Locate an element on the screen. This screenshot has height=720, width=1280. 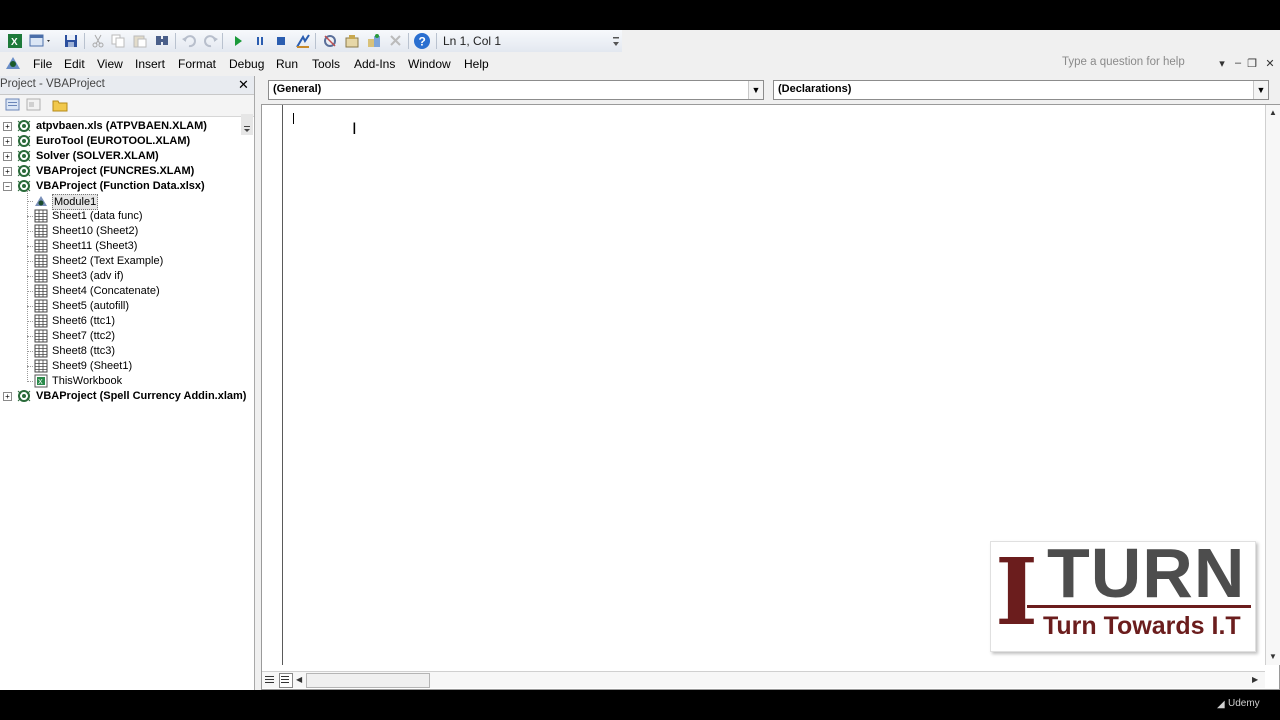
minimize-icon: – is located at coordinates (1238, 63).